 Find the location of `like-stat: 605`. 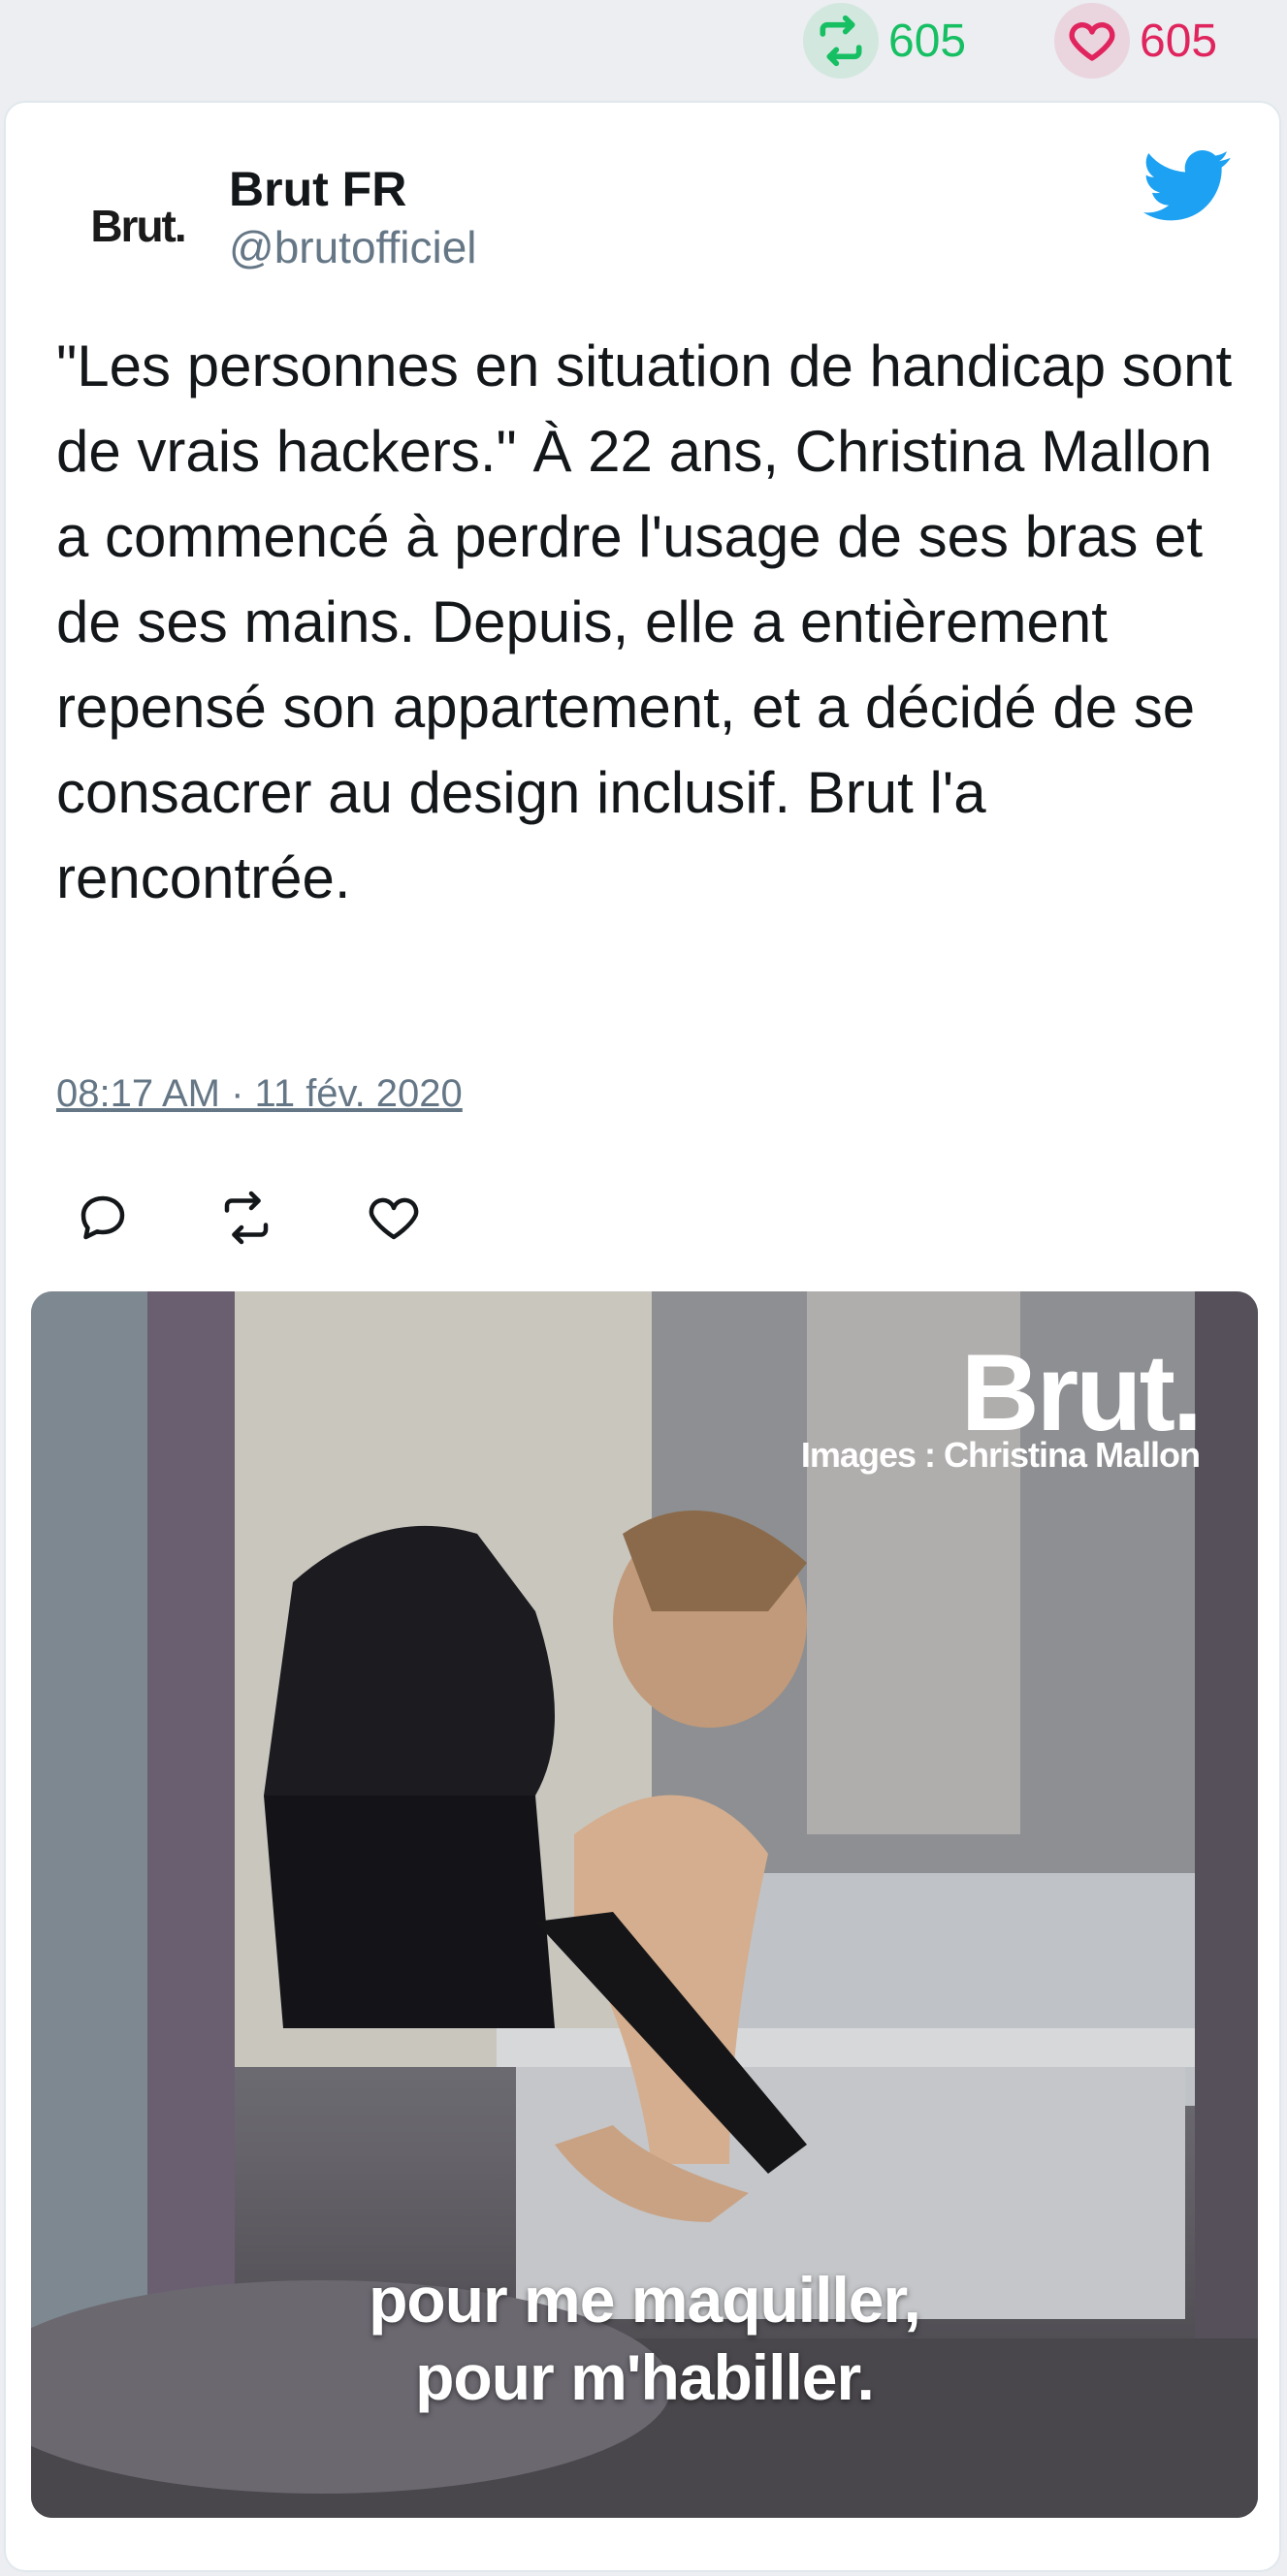

like-stat: 605 is located at coordinates (1135, 40).